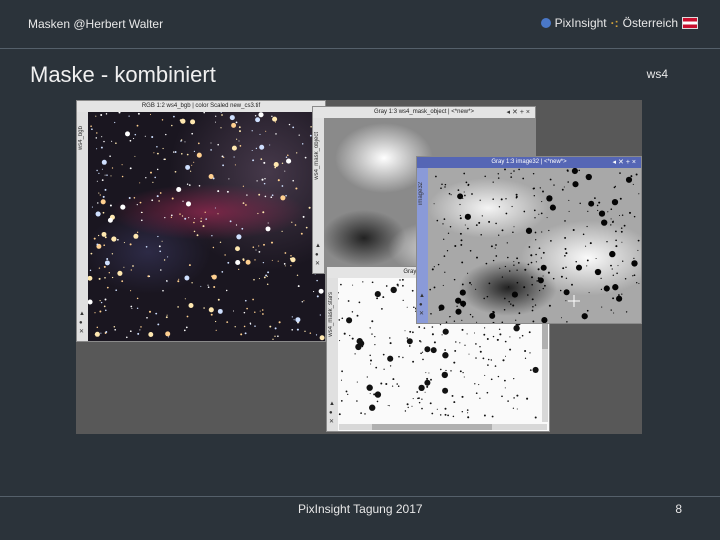 The image size is (720, 540). I want to click on image-combined-mask, so click(534, 245).